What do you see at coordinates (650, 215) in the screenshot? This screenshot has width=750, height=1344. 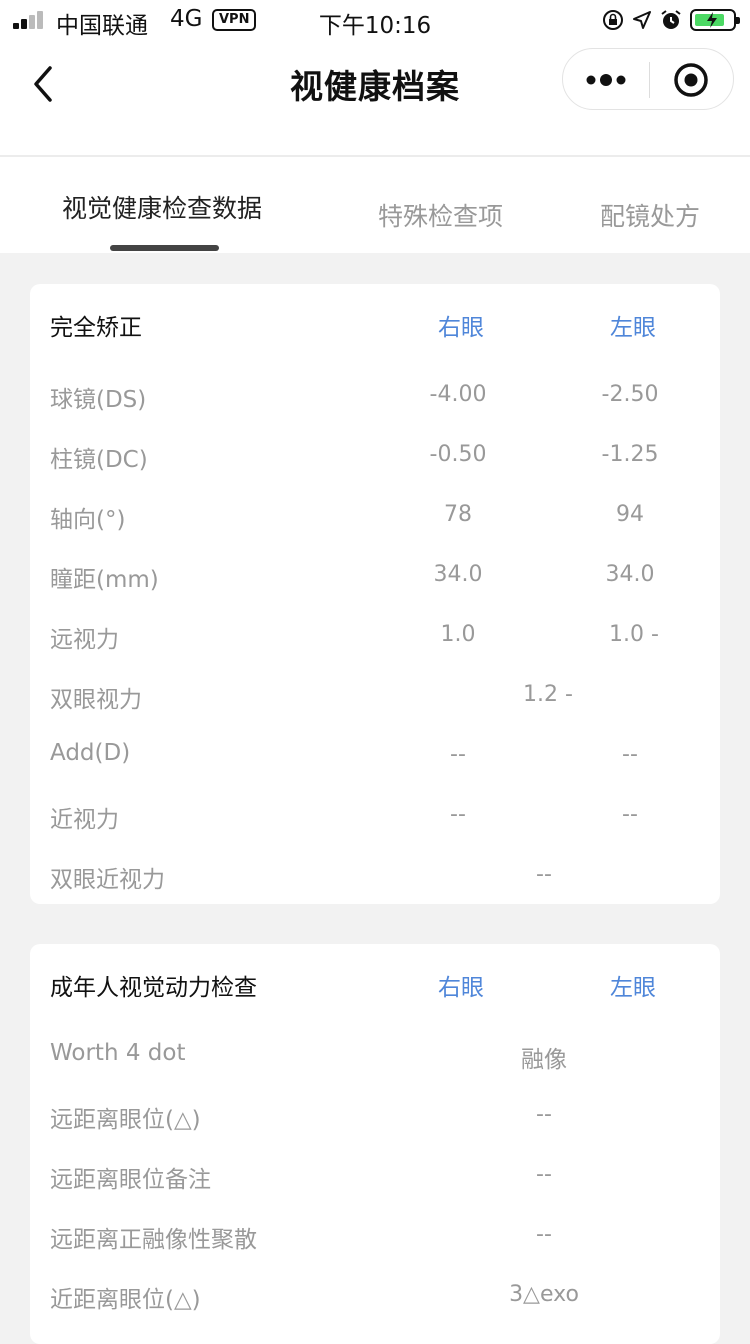 I see `tab-glasses-prescription: 配镜处方` at bounding box center [650, 215].